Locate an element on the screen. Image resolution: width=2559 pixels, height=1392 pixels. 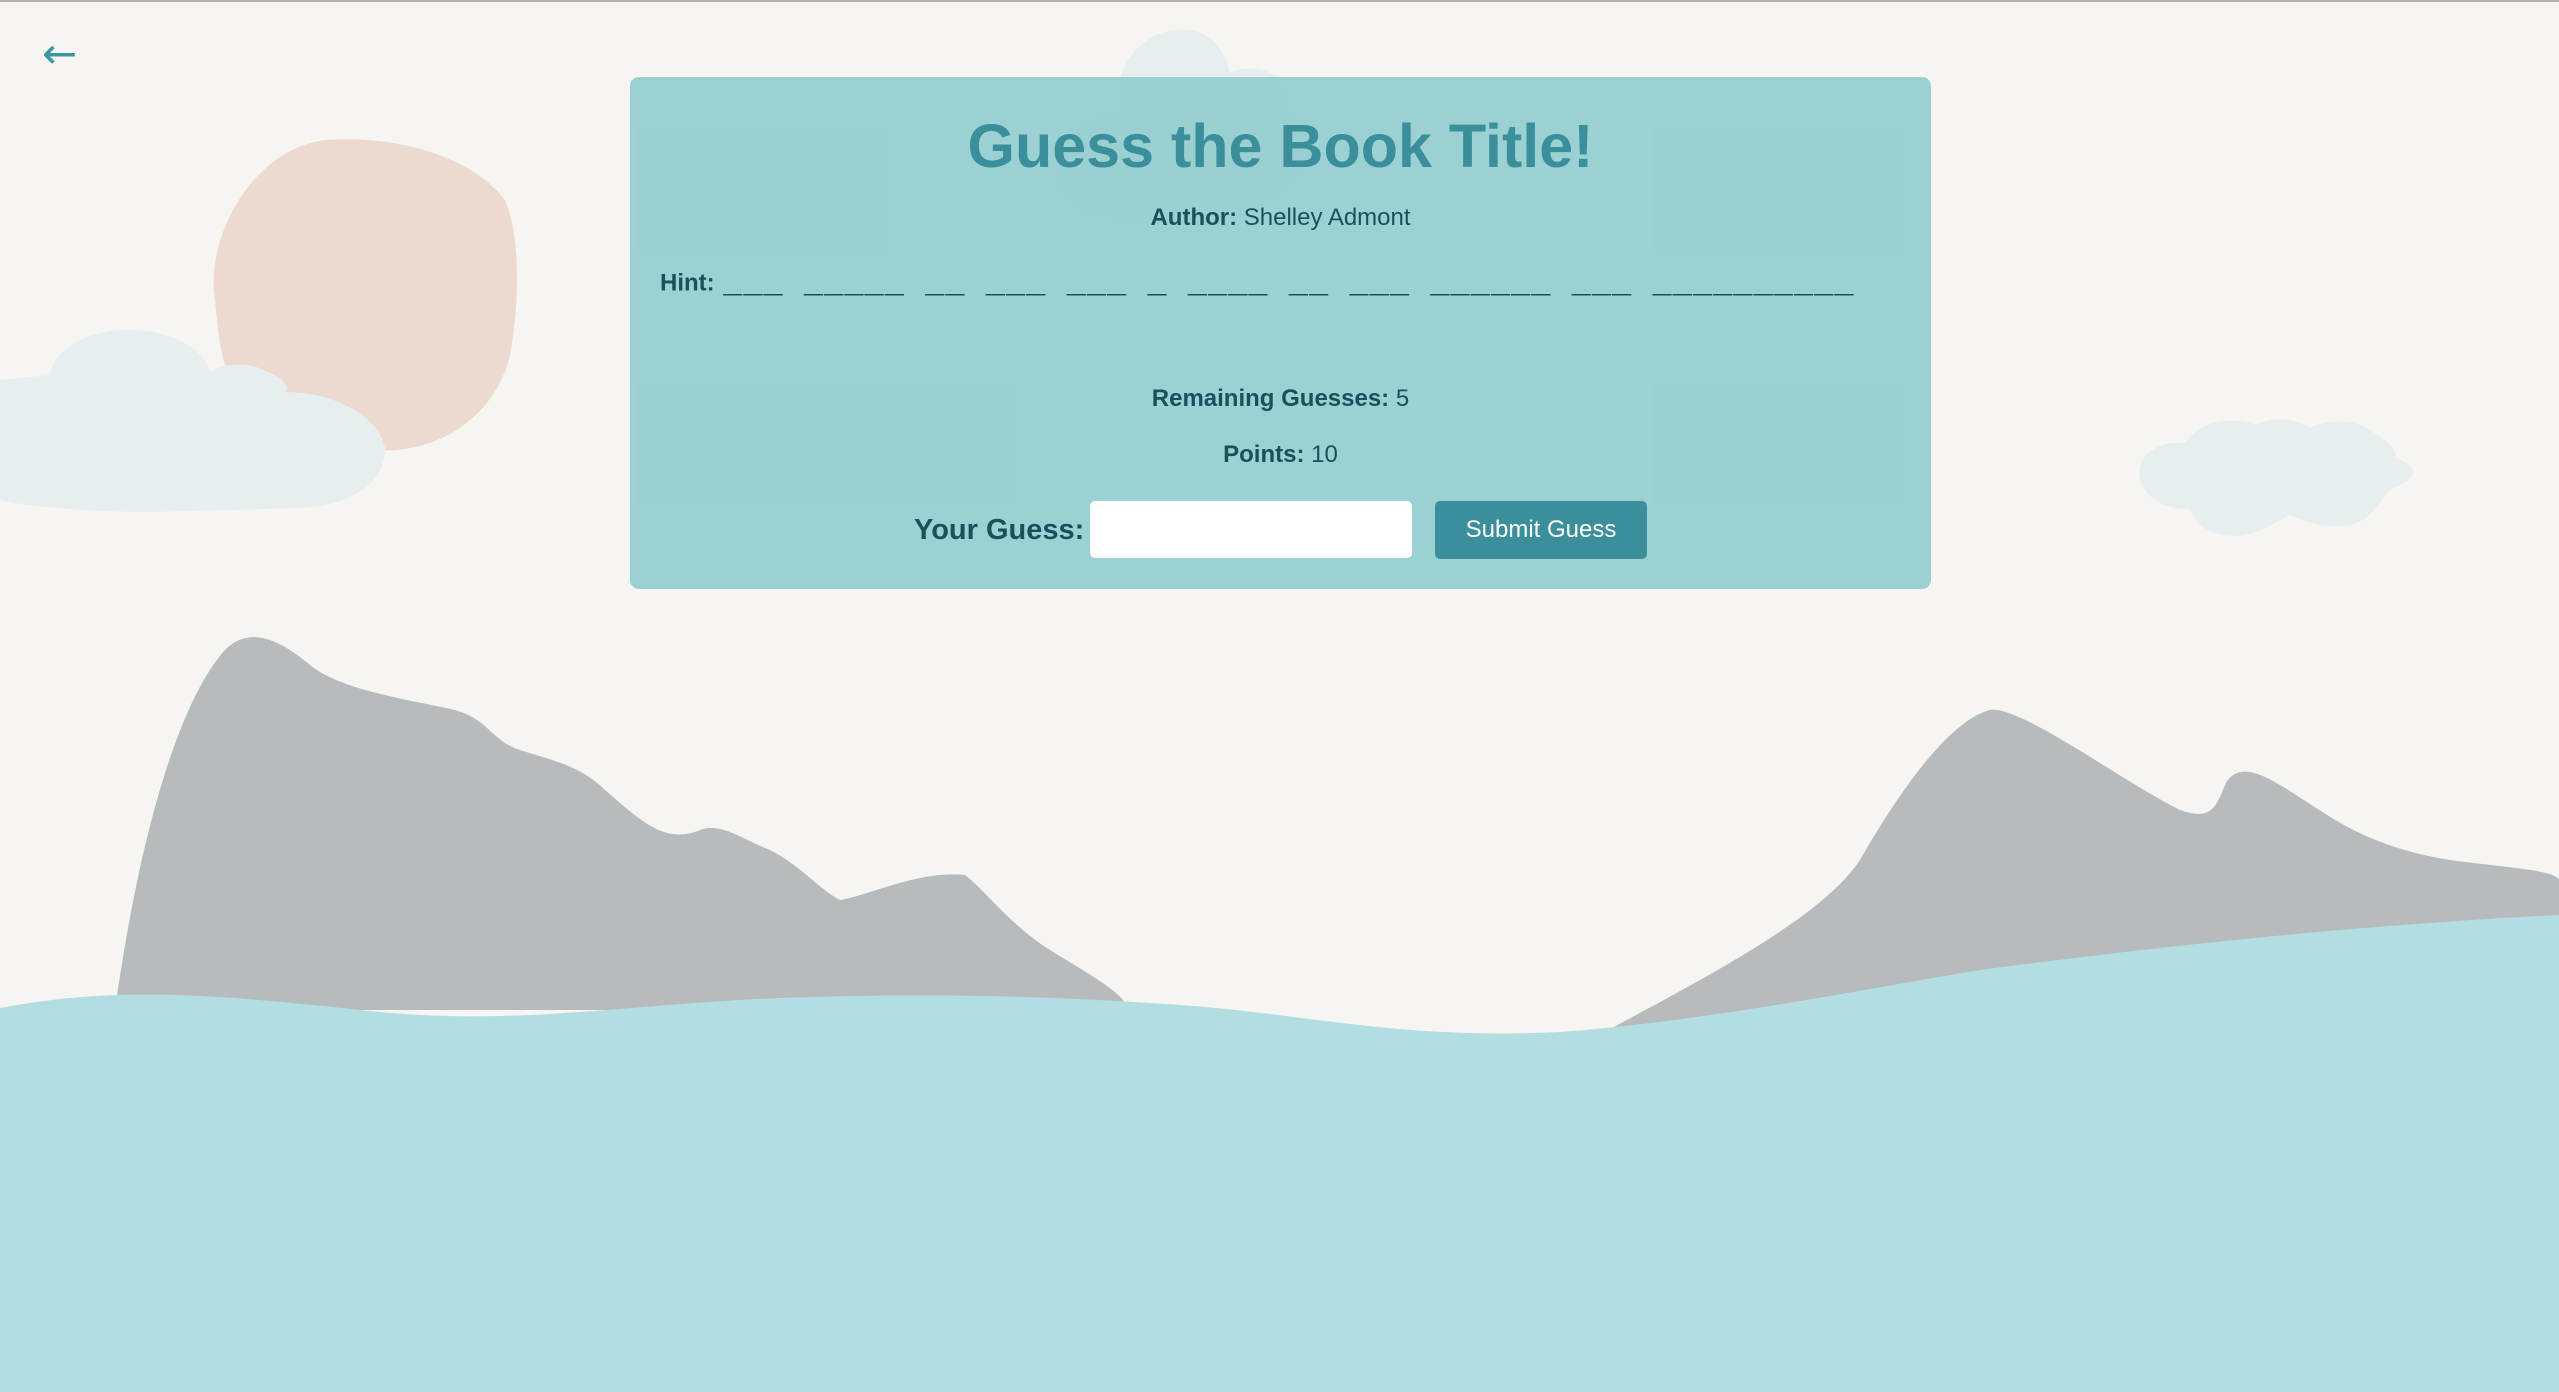
hint-label: Hint: is located at coordinates (687, 283).